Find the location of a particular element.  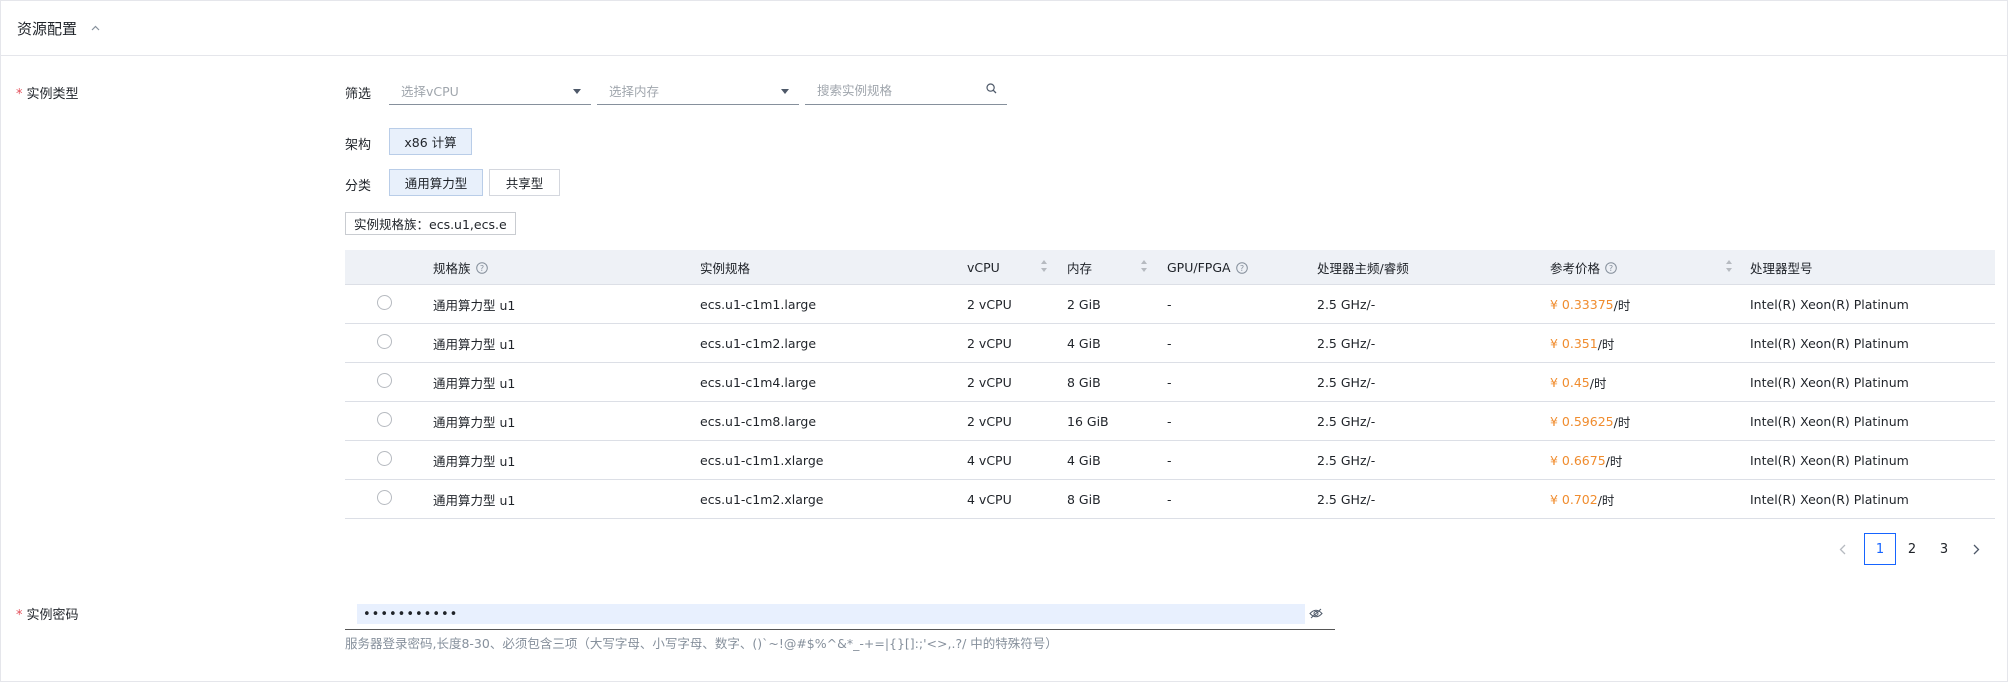

cell-price: ¥ 0.702/时 is located at coordinates (1582, 499).